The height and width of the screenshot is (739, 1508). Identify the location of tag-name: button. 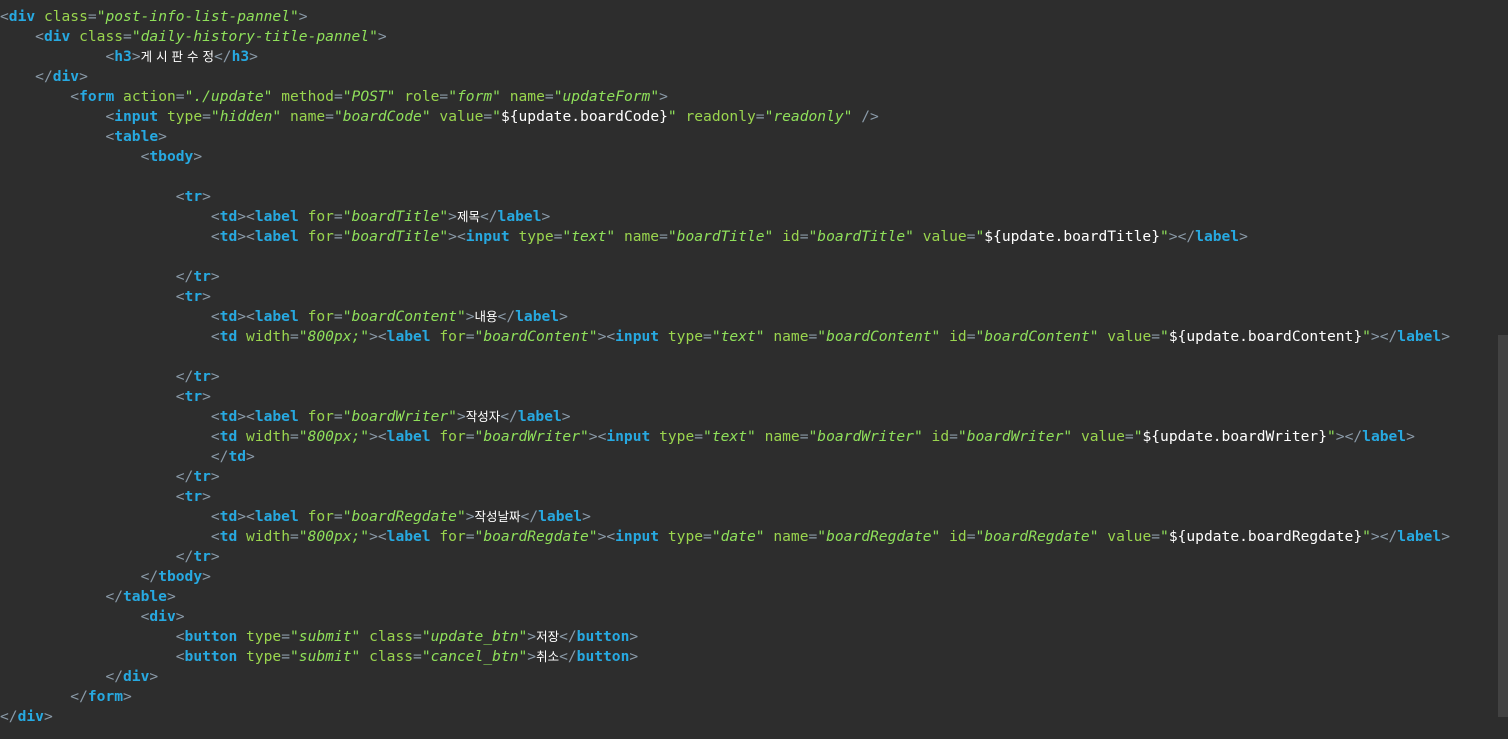
(603, 656).